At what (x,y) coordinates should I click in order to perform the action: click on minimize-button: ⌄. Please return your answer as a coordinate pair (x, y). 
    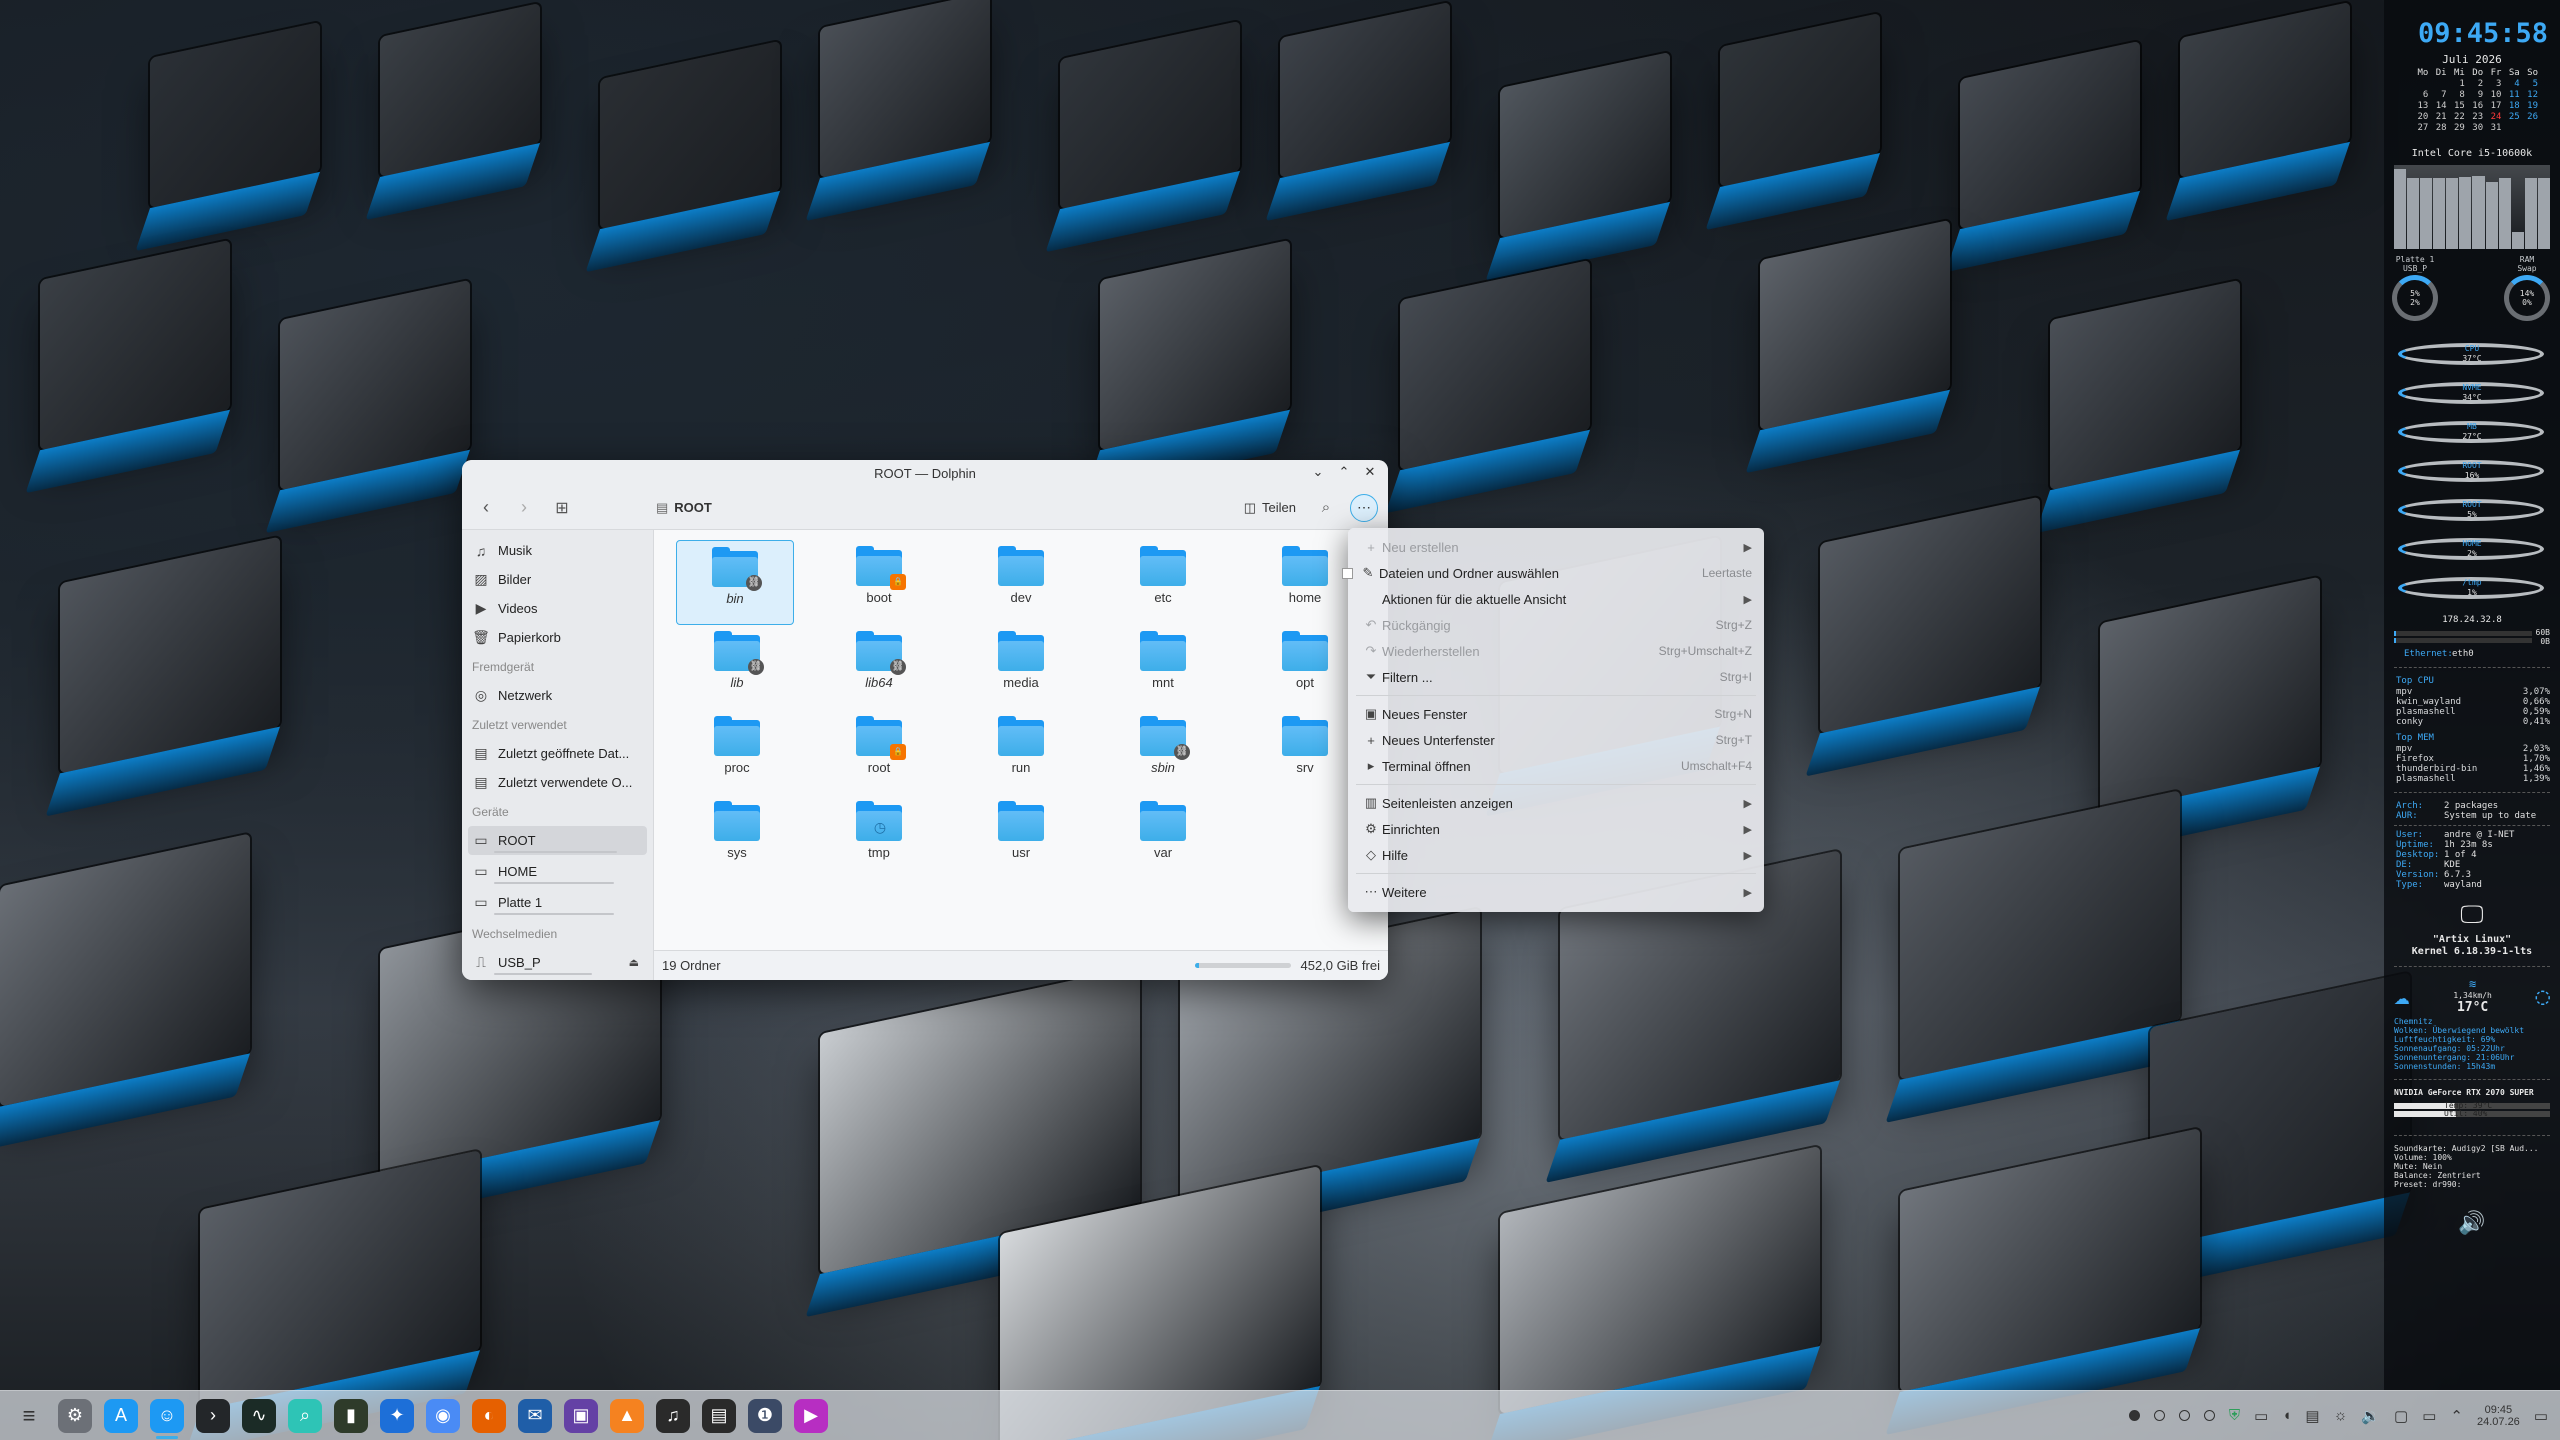
    Looking at the image, I should click on (1318, 472).